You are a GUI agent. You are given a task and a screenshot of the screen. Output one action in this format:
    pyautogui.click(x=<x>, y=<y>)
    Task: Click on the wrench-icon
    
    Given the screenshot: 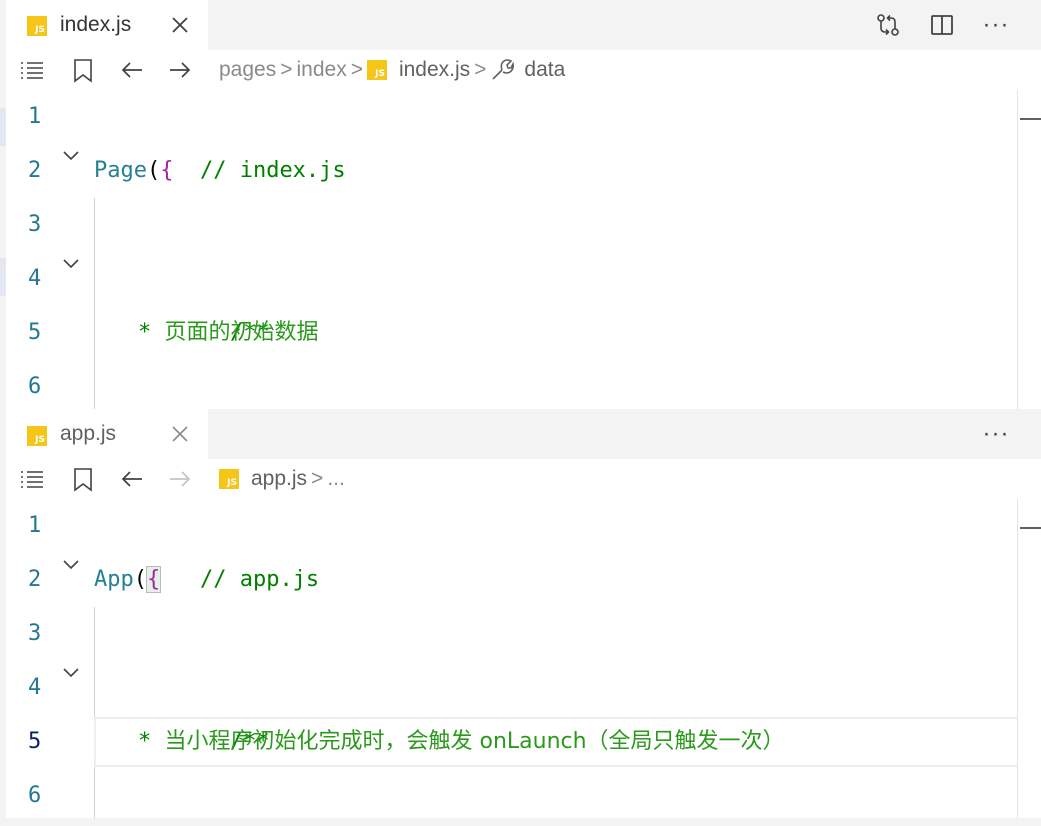 What is the action you would take?
    pyautogui.click(x=502, y=70)
    